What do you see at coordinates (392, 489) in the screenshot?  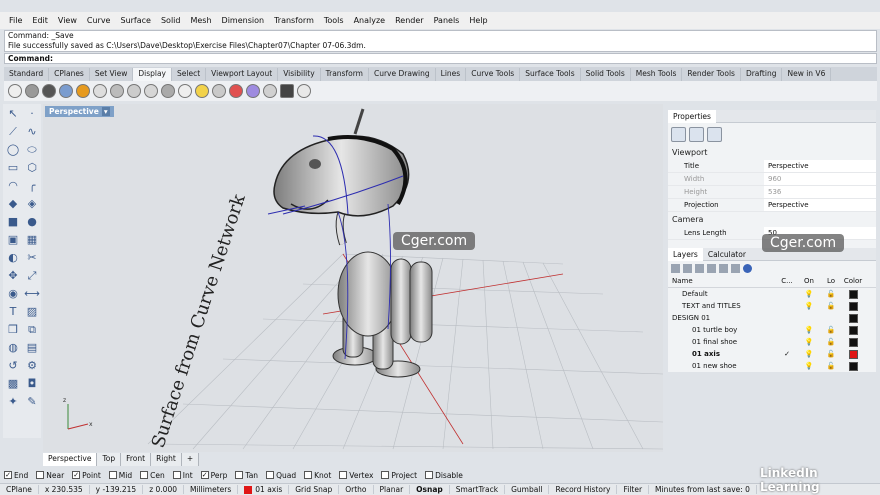 I see `status-toggle-planar: Planar` at bounding box center [392, 489].